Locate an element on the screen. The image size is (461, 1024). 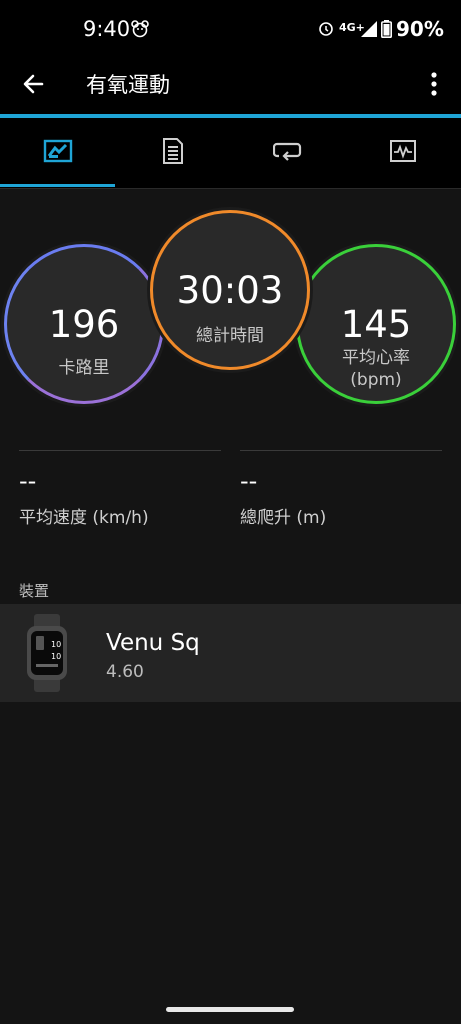
chart-icon is located at coordinates (58, 153).